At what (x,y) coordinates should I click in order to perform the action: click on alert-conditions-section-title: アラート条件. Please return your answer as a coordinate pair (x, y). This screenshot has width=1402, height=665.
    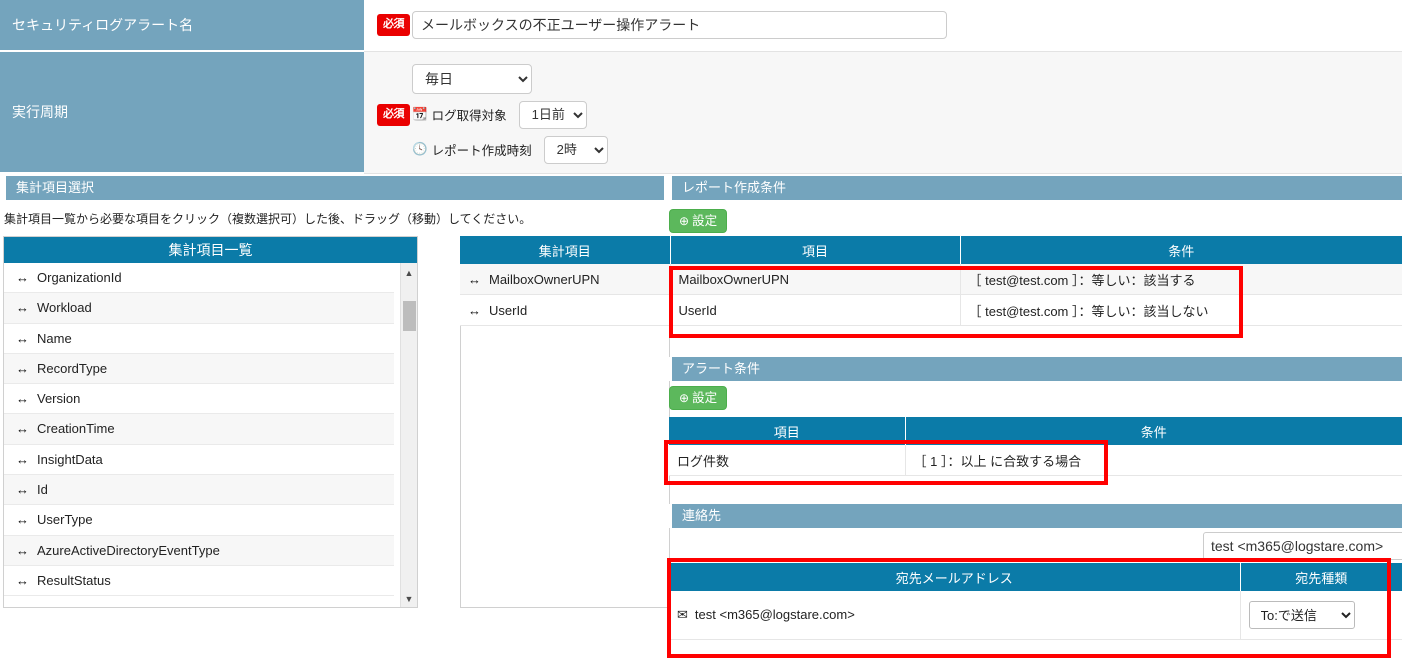
    Looking at the image, I should click on (1035, 369).